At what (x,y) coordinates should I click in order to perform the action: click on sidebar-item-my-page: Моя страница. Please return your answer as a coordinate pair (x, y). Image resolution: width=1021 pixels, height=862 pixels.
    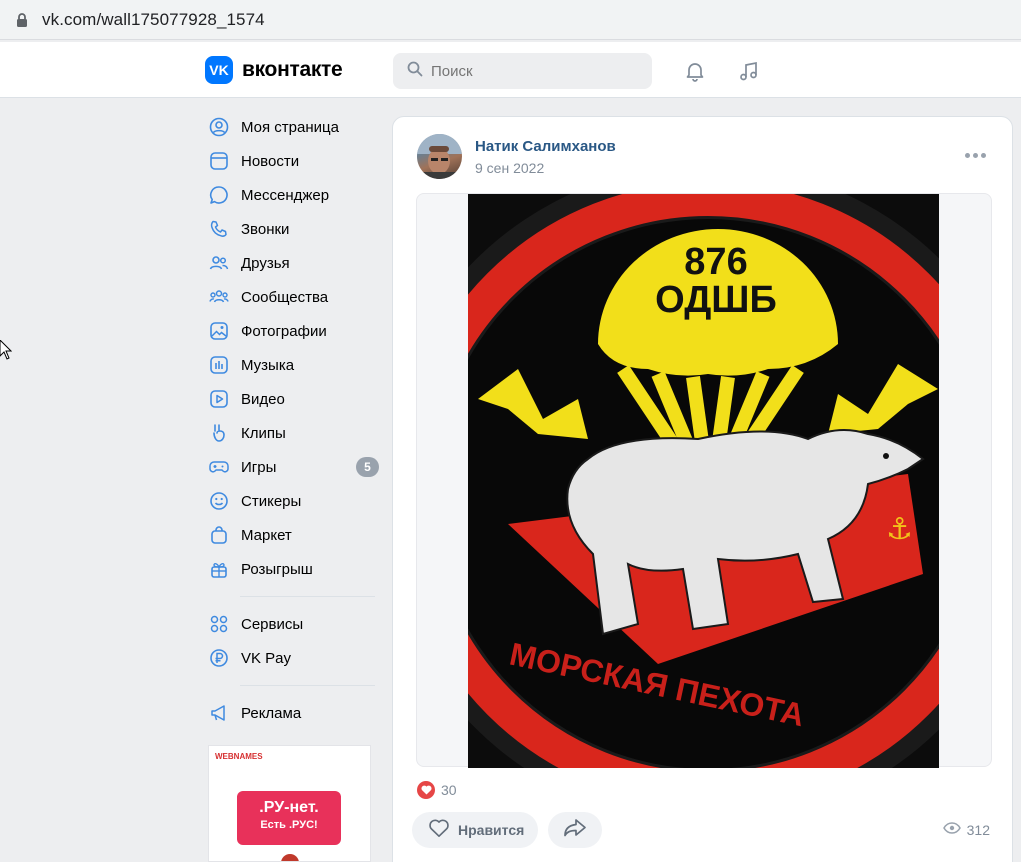
    Looking at the image, I should click on (292, 127).